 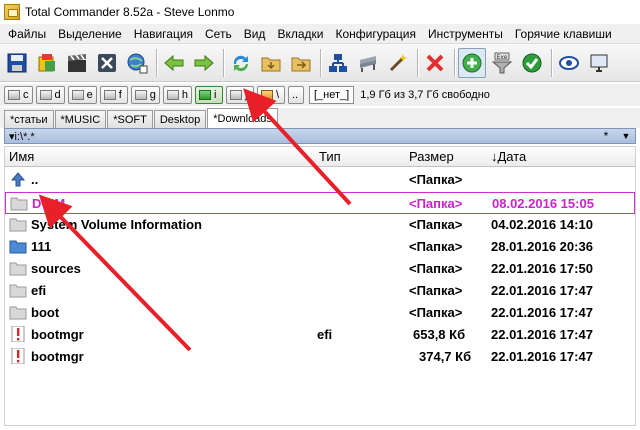 I want to click on file-row-dcim: DCIM <Папка> 08.02.2016 15:05, so click(x=320, y=203).